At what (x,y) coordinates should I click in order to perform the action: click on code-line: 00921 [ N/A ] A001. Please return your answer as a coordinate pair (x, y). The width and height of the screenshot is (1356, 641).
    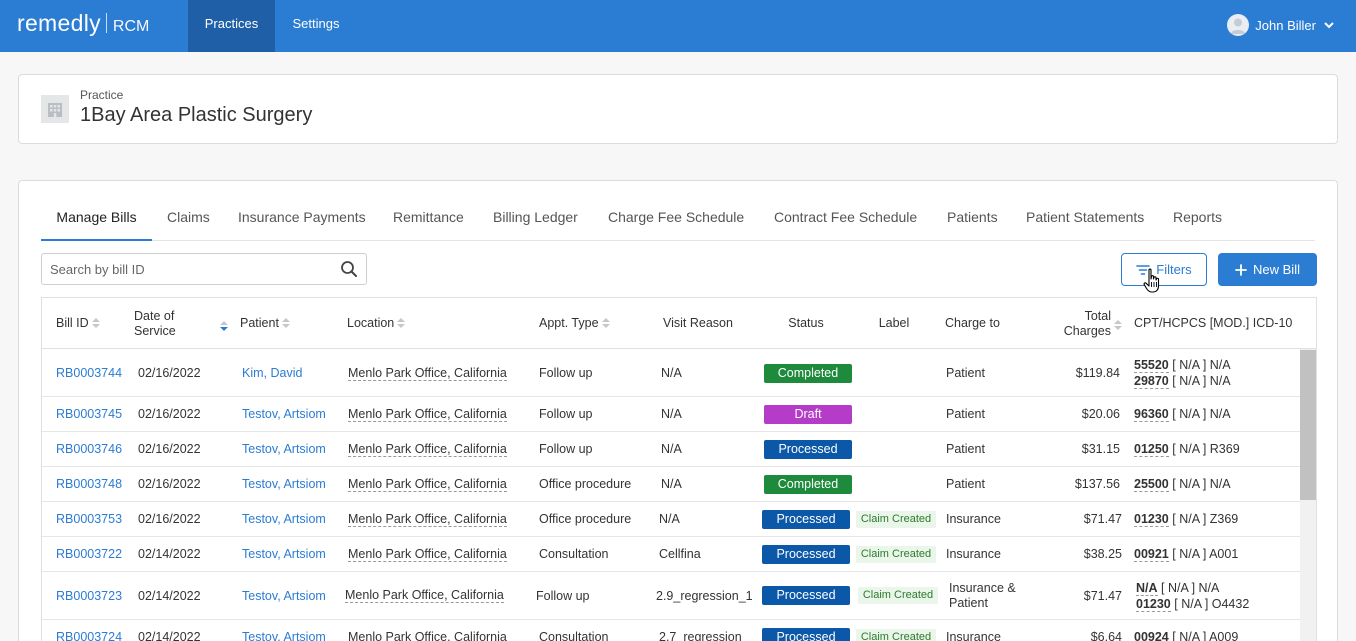
    Looking at the image, I should click on (1186, 554).